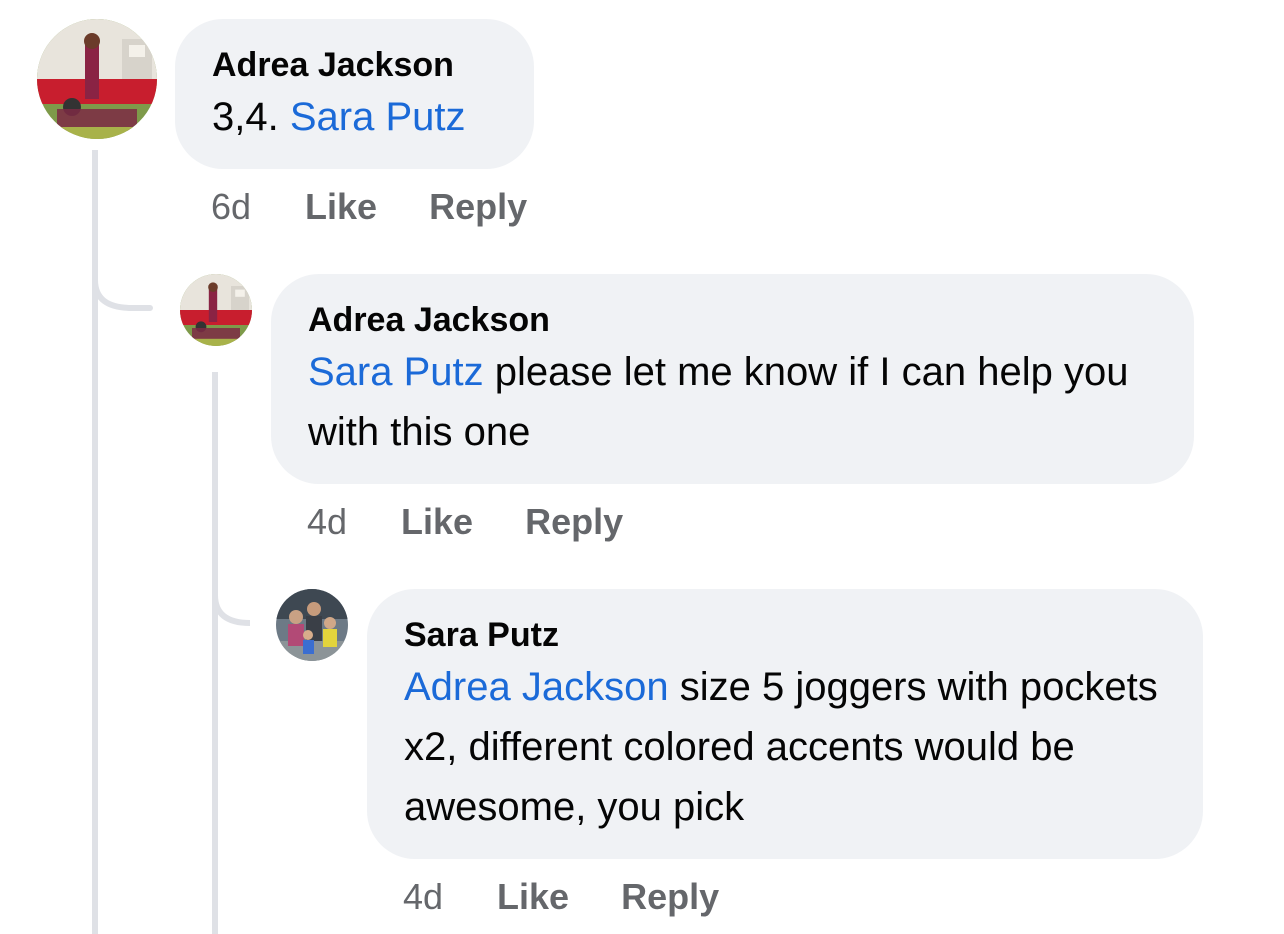 The image size is (1284, 934). Describe the element at coordinates (231, 207) in the screenshot. I see `comment-timestamp: 6d` at that location.